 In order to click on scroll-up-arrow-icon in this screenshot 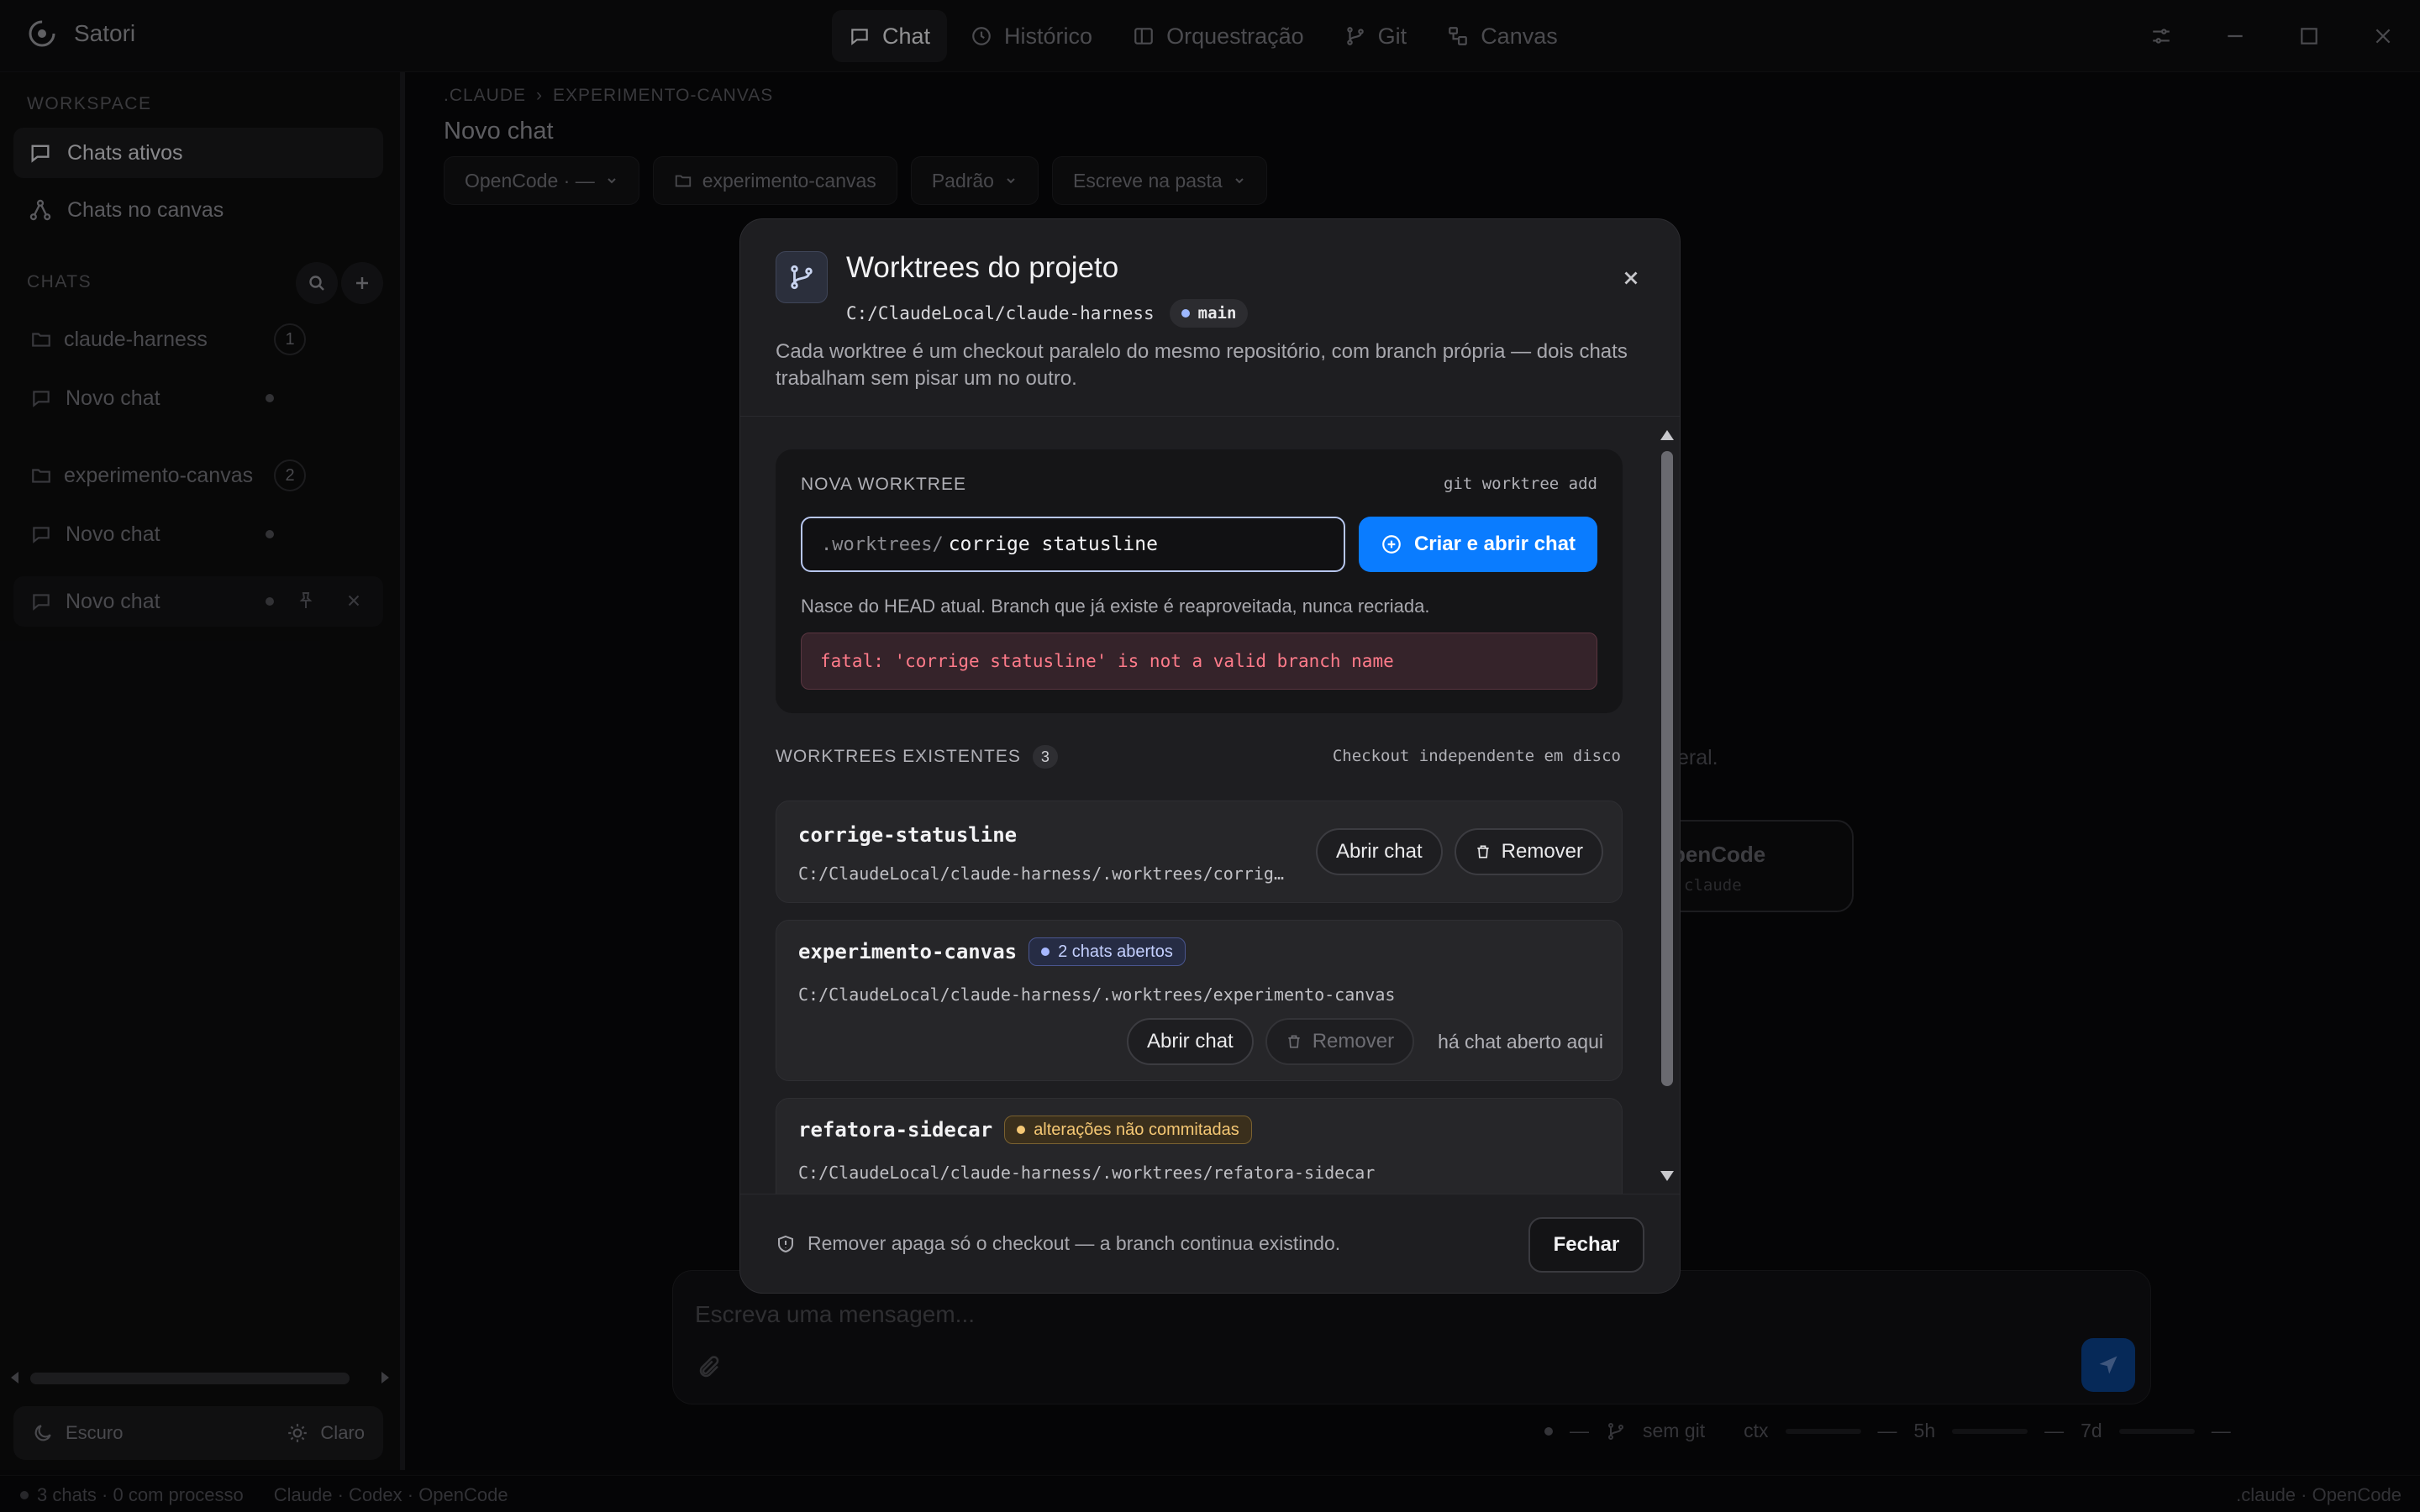, I will do `click(1667, 435)`.